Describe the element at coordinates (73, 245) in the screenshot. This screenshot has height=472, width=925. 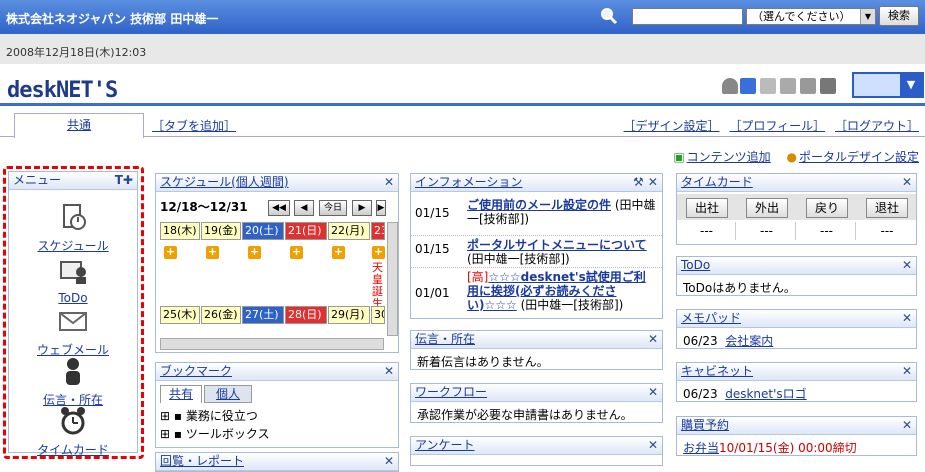
I see `menu-label: スケジュール` at that location.